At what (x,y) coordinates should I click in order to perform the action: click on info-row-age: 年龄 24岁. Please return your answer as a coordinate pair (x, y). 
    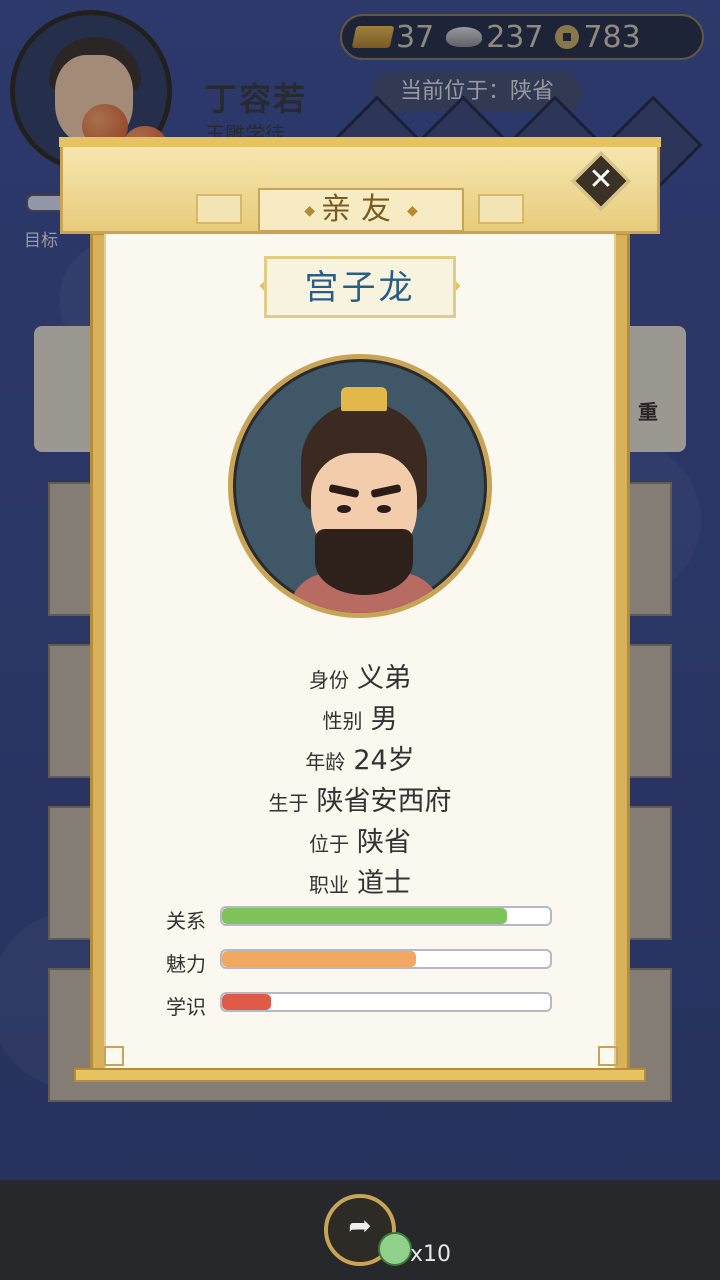
    Looking at the image, I should click on (360, 757).